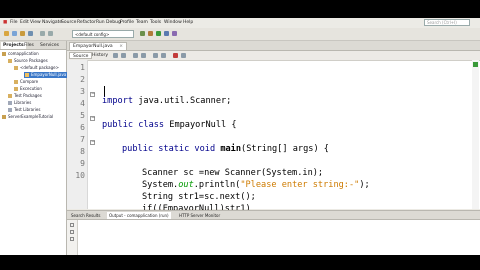 This screenshot has width=480, height=270. I want to click on shift-left-icon, so click(155, 55).